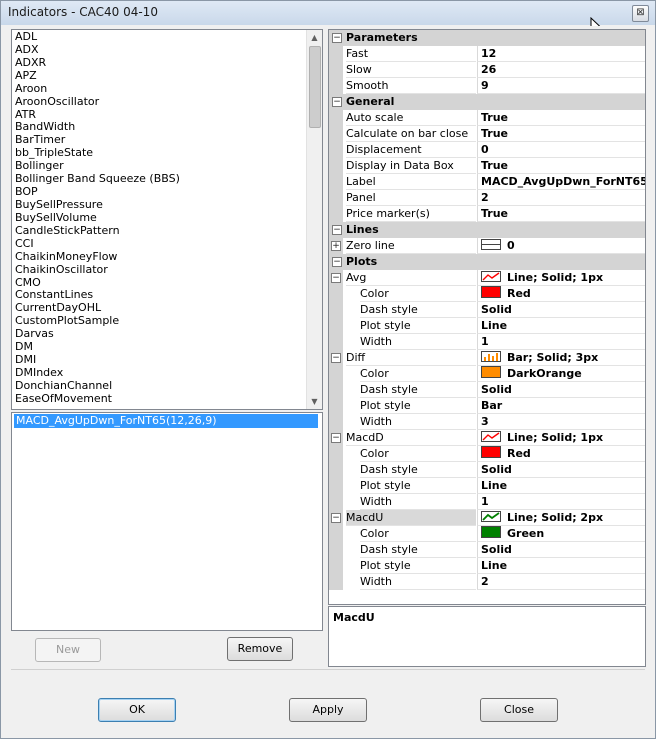 The width and height of the screenshot is (656, 739). Describe the element at coordinates (487, 198) in the screenshot. I see `prop-panel: Panel 2` at that location.